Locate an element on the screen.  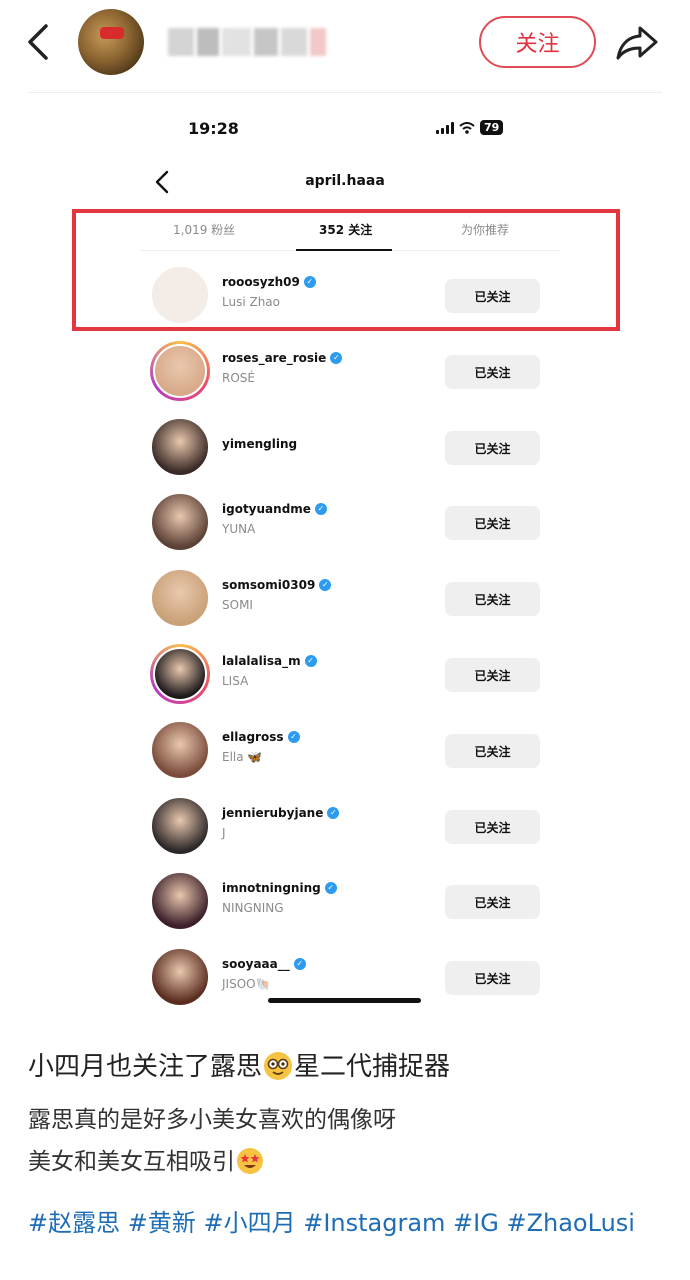
username-line: sooyaaa__ ✓ is located at coordinates (264, 964).